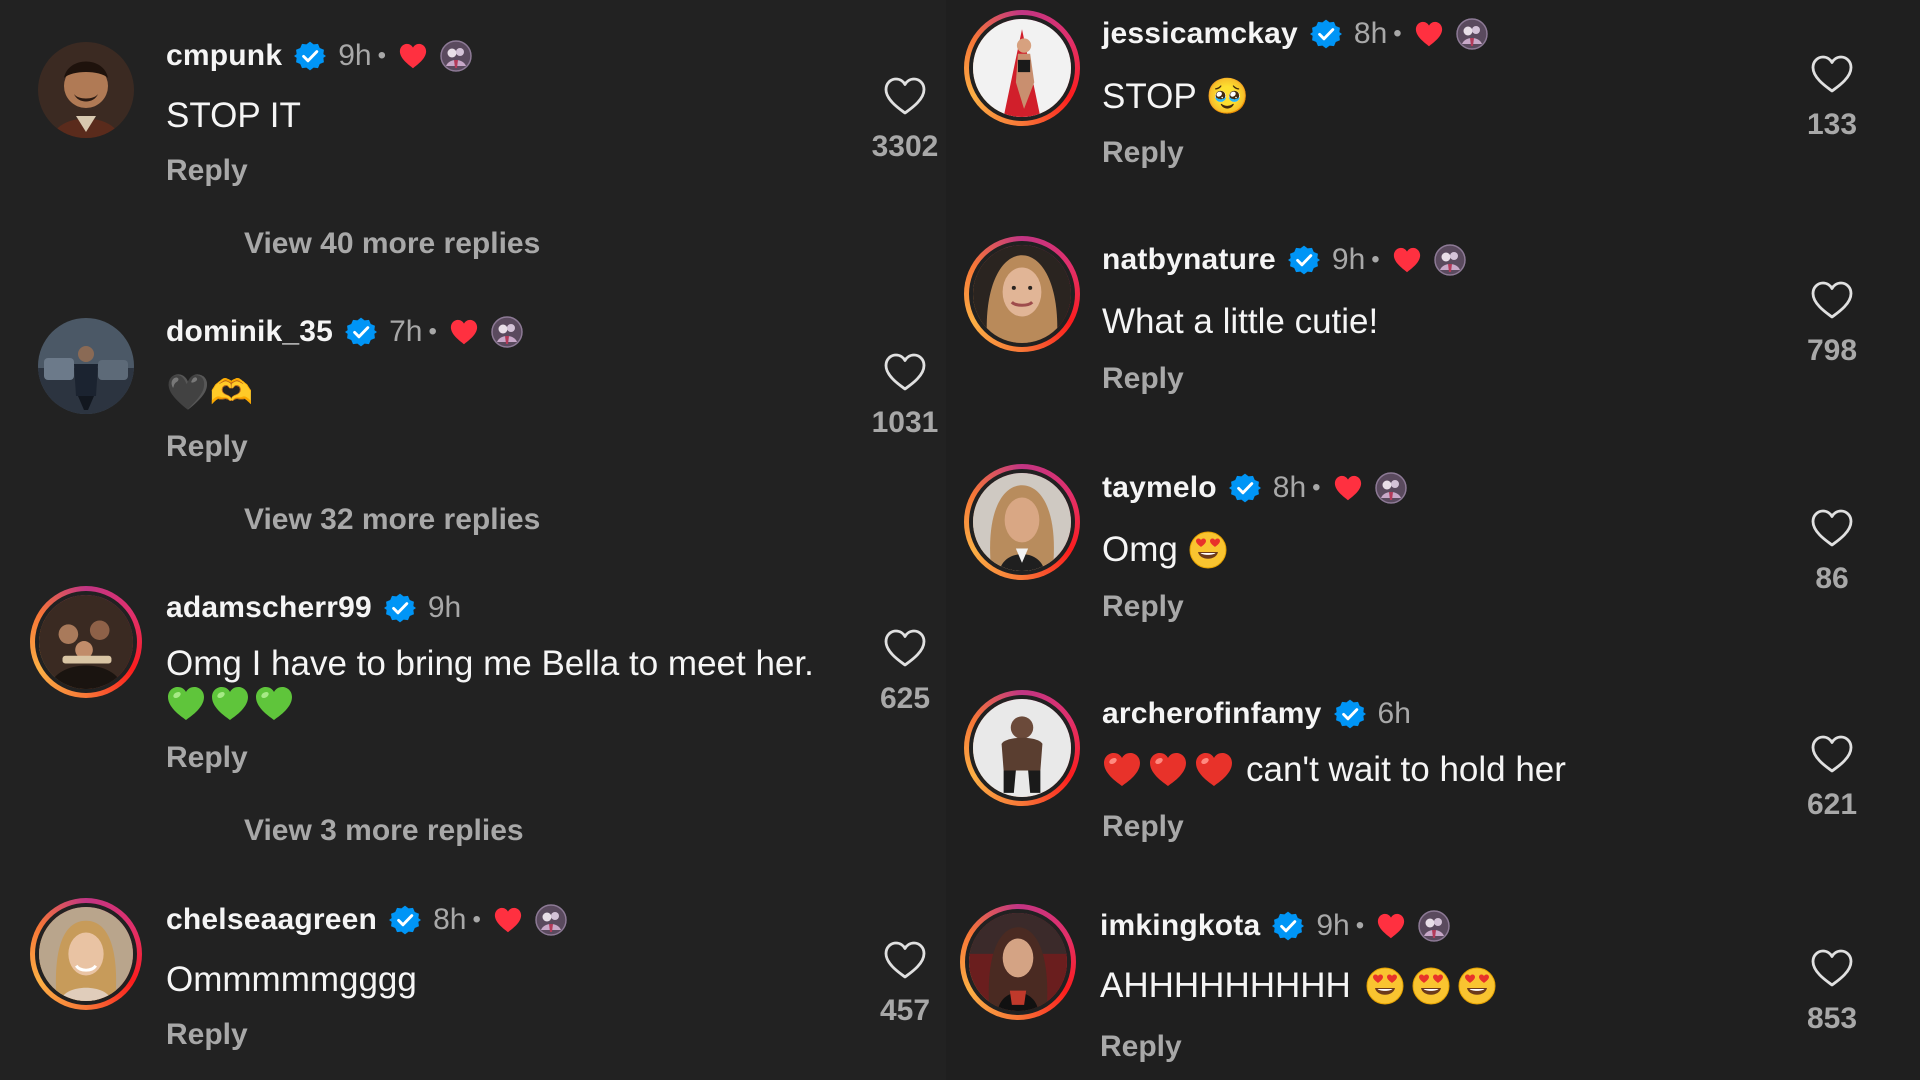  I want to click on comment-text-row: Omg, so click(1165, 550).